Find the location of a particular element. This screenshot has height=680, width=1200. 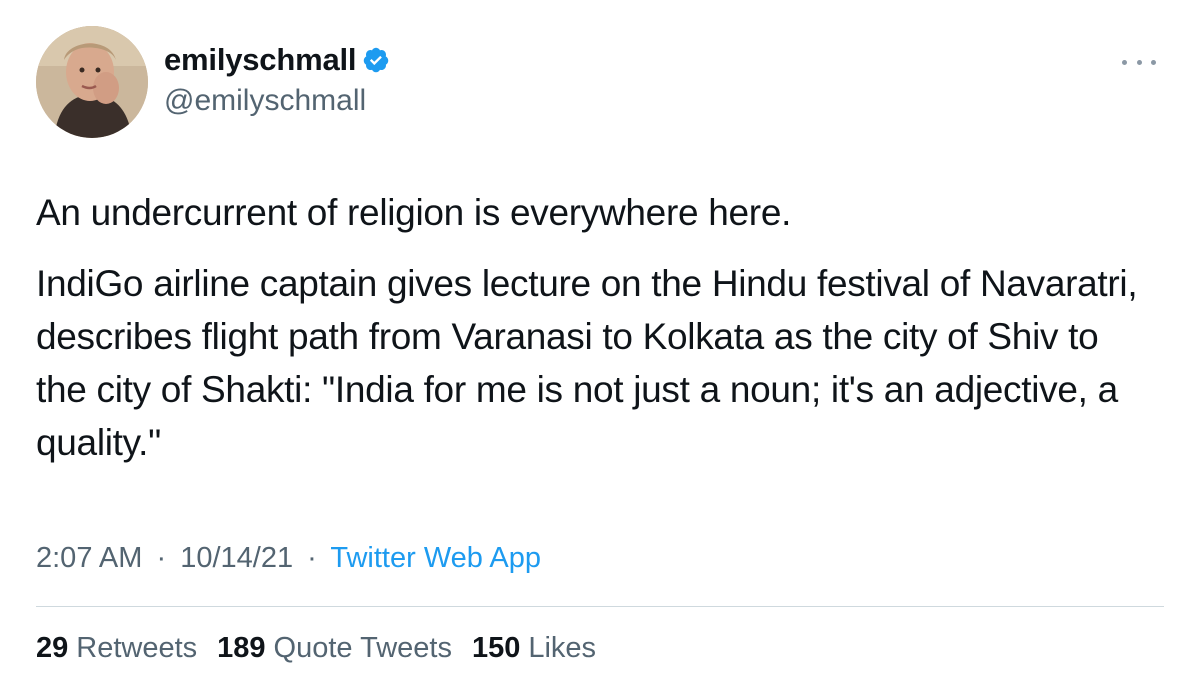

quote-tweets-label: Quote Tweets is located at coordinates (362, 648).